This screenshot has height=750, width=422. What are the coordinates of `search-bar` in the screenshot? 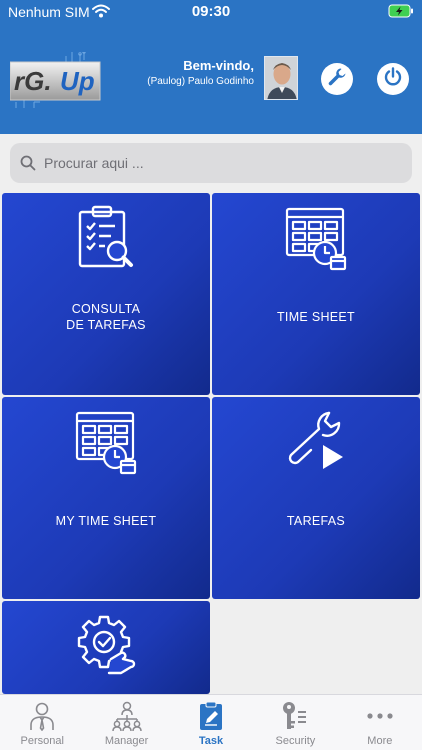 It's located at (211, 163).